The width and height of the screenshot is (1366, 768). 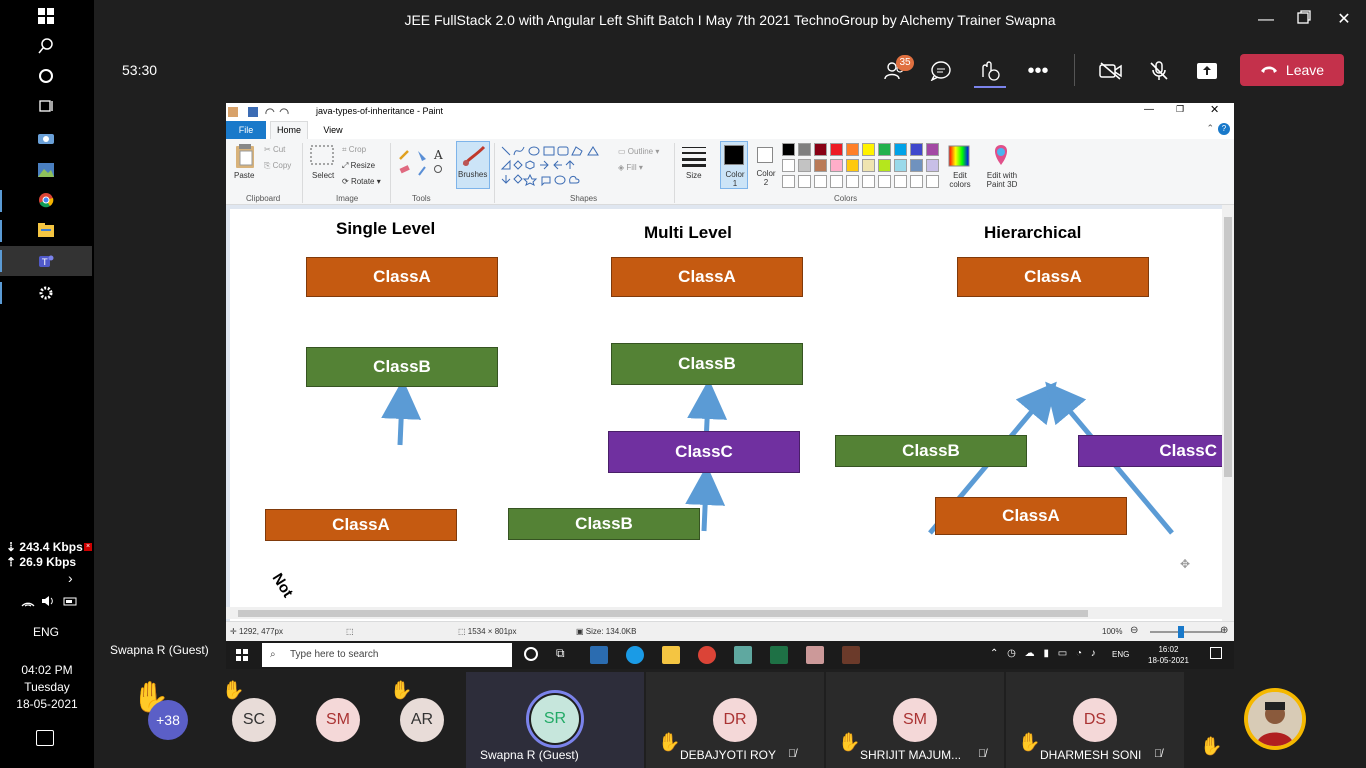 What do you see at coordinates (1168, 655) in the screenshot?
I see `taskbar-clock: 16:02 18-05-2021` at bounding box center [1168, 655].